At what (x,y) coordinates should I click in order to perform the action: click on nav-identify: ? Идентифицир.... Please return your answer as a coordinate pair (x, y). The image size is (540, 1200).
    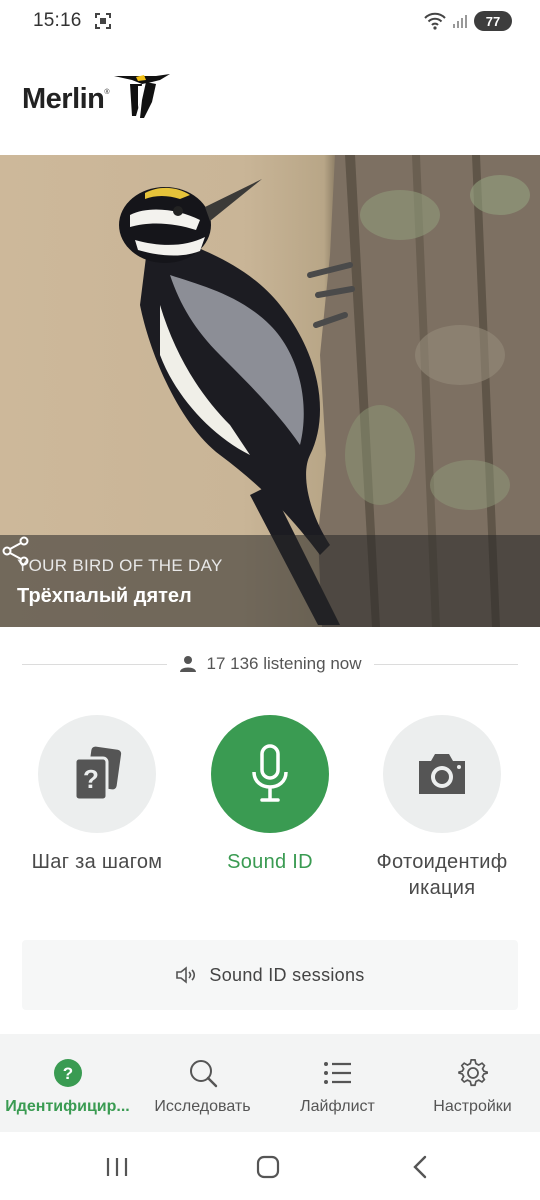
    Looking at the image, I should click on (67, 1083).